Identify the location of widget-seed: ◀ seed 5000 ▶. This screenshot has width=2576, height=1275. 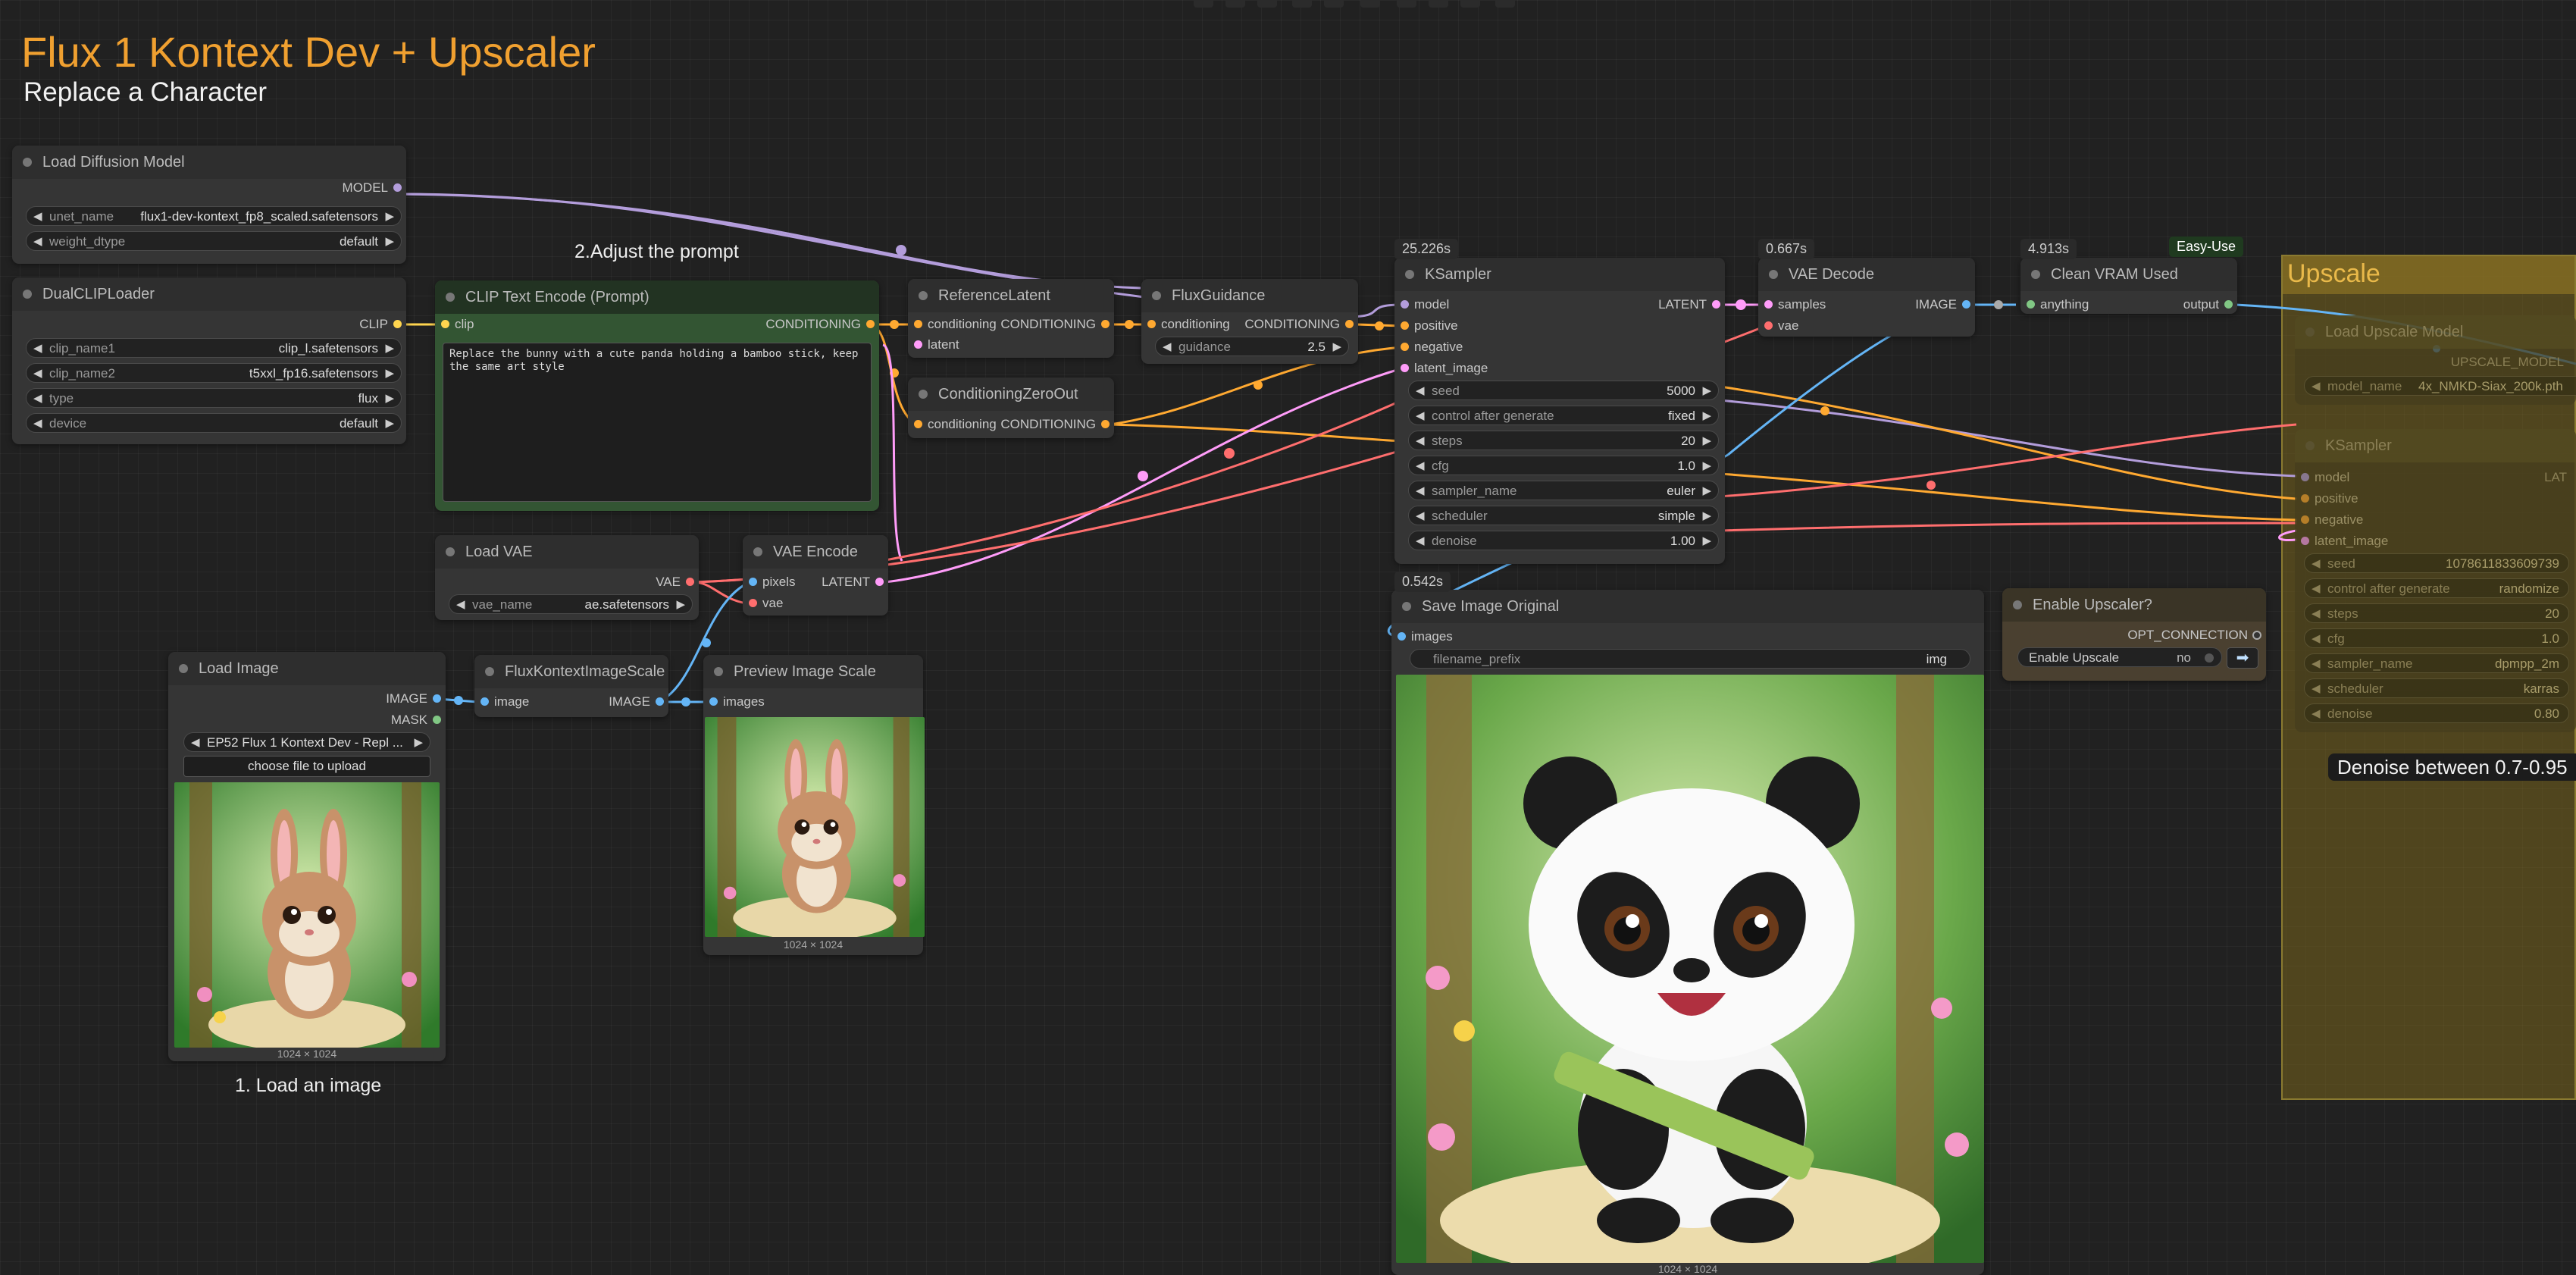
(1563, 391).